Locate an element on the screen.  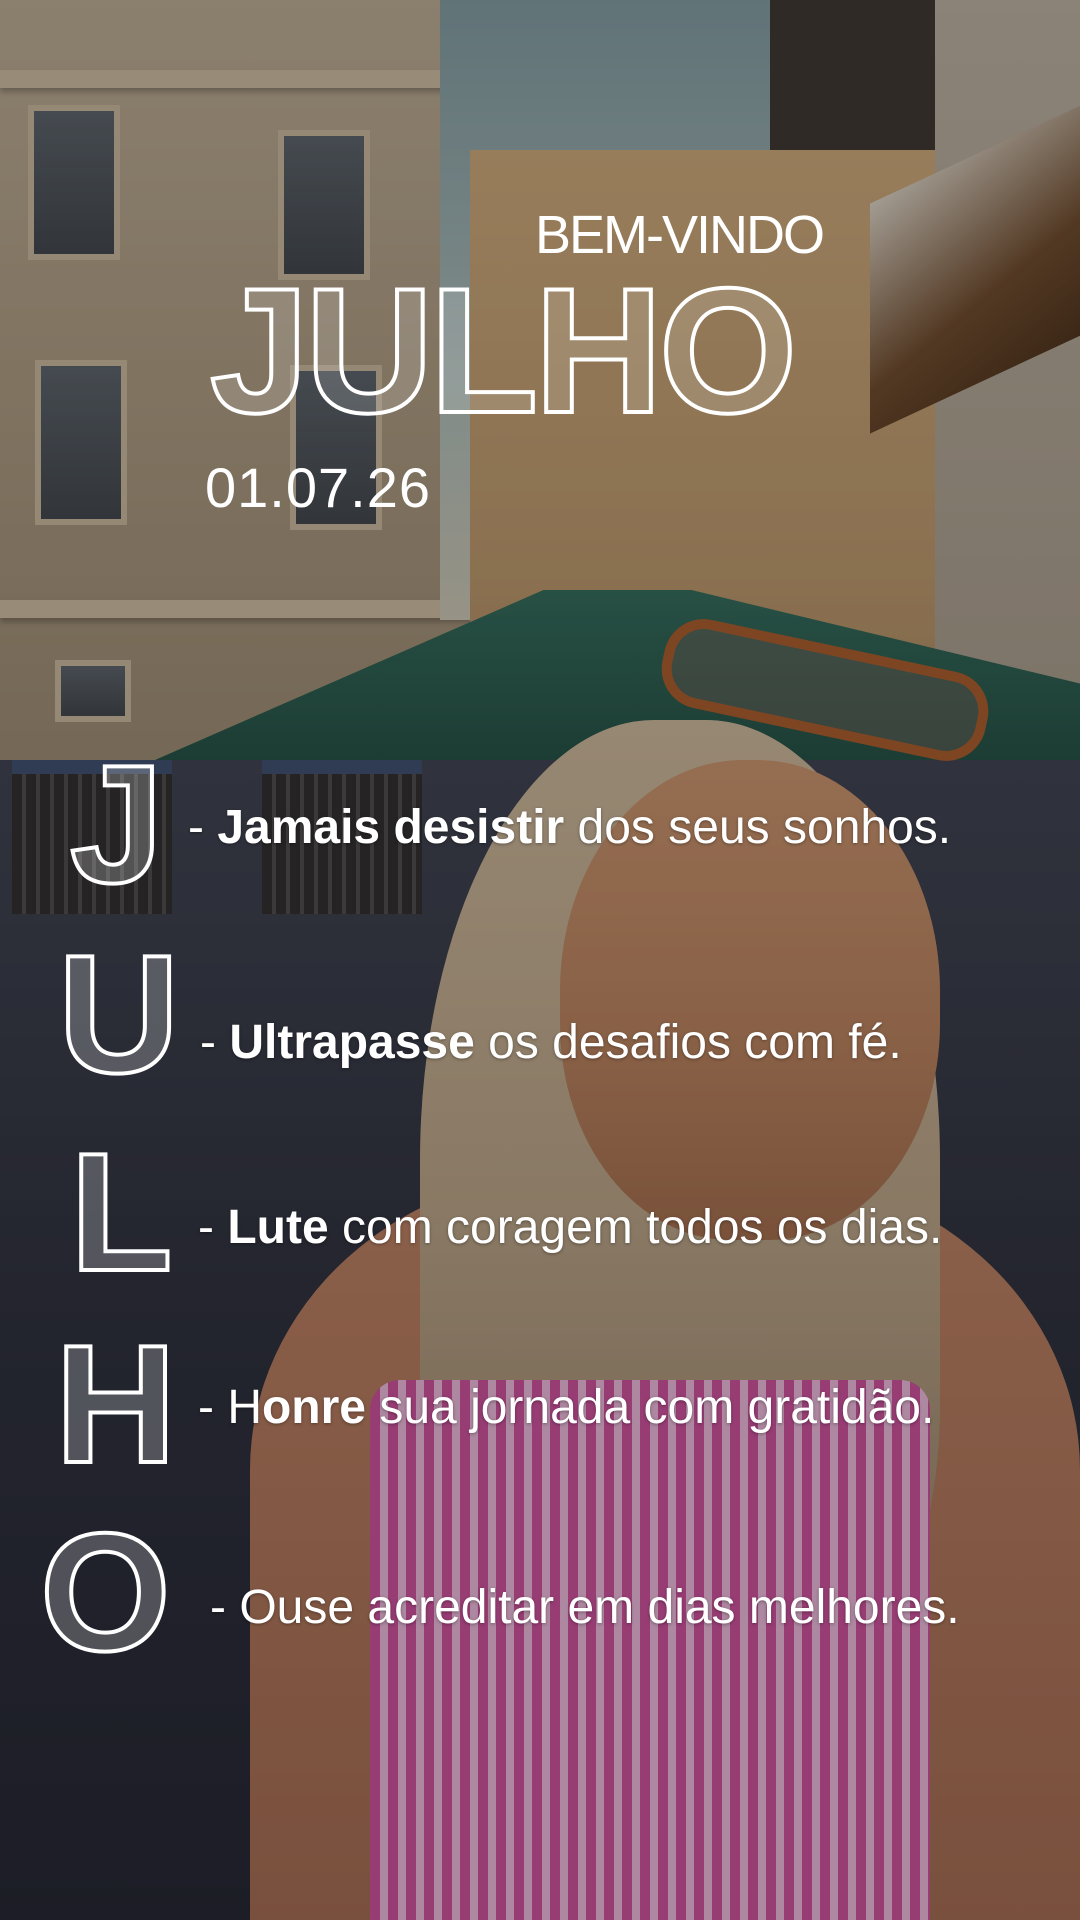
acrostic-rest: com coragem todos os dias. is located at coordinates (635, 1227).